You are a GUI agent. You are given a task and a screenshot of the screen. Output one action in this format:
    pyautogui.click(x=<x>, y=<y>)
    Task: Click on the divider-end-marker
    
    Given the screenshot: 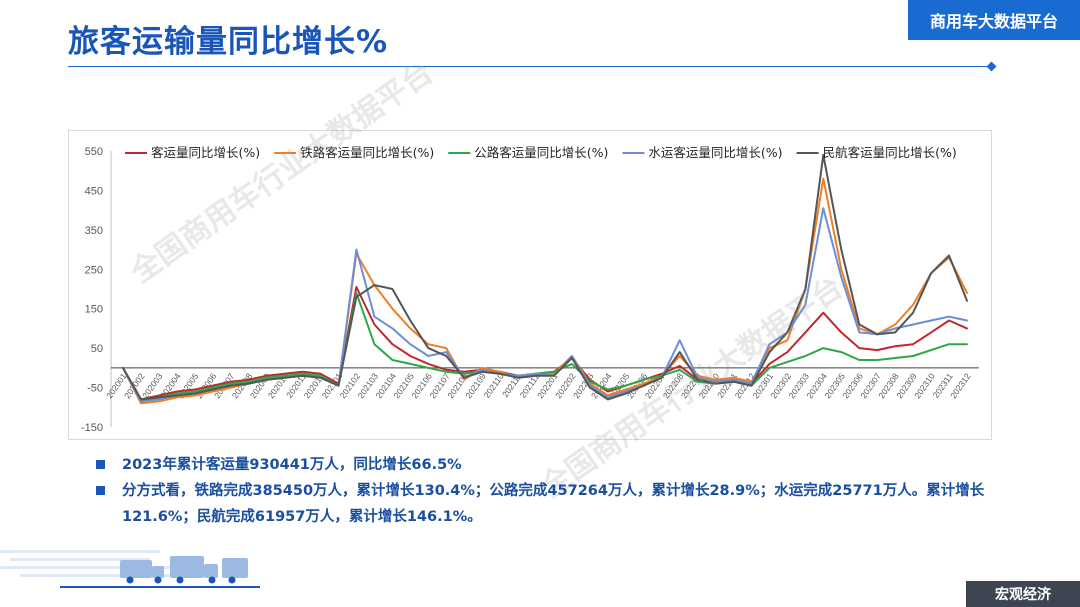 What is the action you would take?
    pyautogui.click(x=991, y=66)
    